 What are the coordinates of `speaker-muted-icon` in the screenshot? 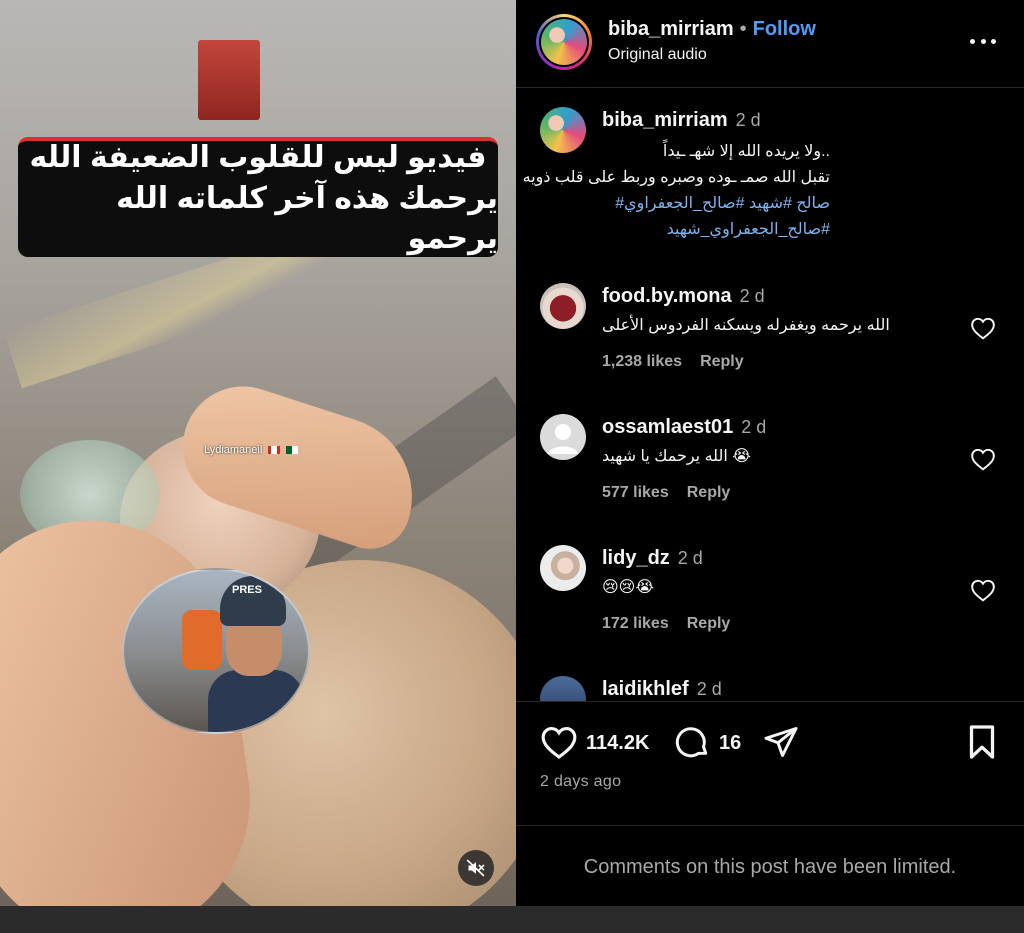 It's located at (475, 868).